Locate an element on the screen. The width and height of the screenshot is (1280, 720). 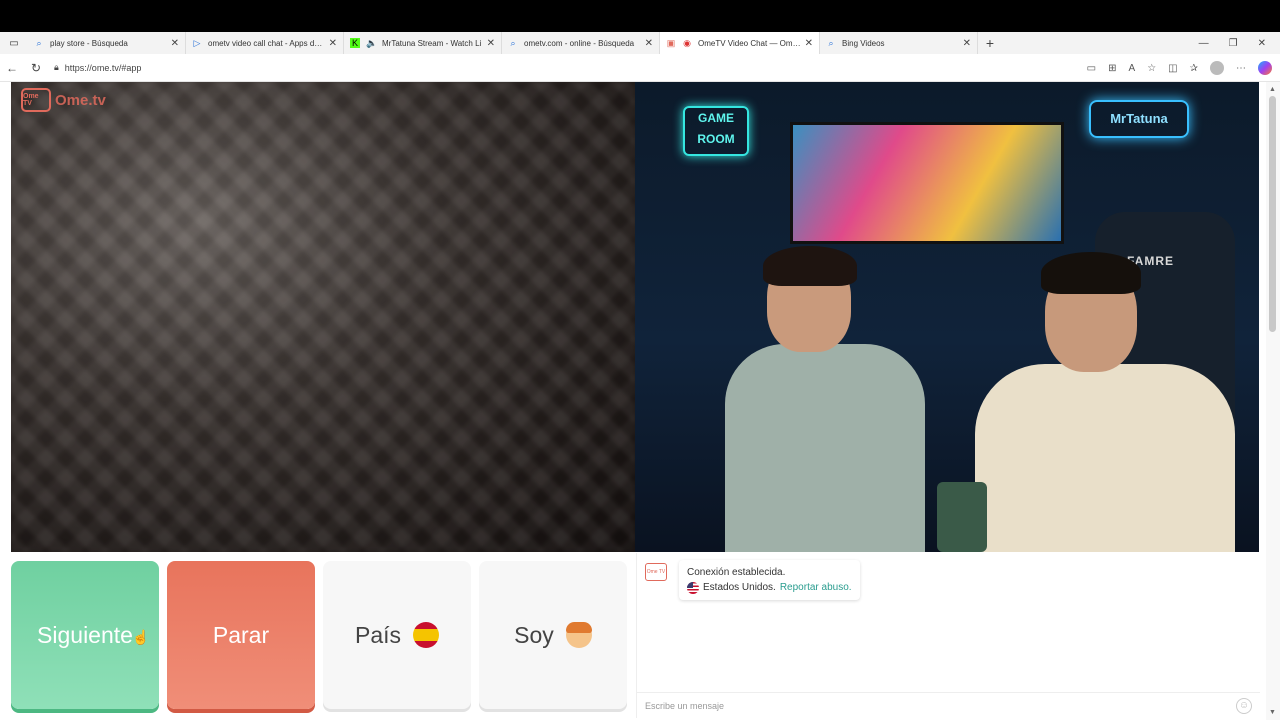
message-input: Escribe un mensaje ☺ is located at coordinates (948, 705).